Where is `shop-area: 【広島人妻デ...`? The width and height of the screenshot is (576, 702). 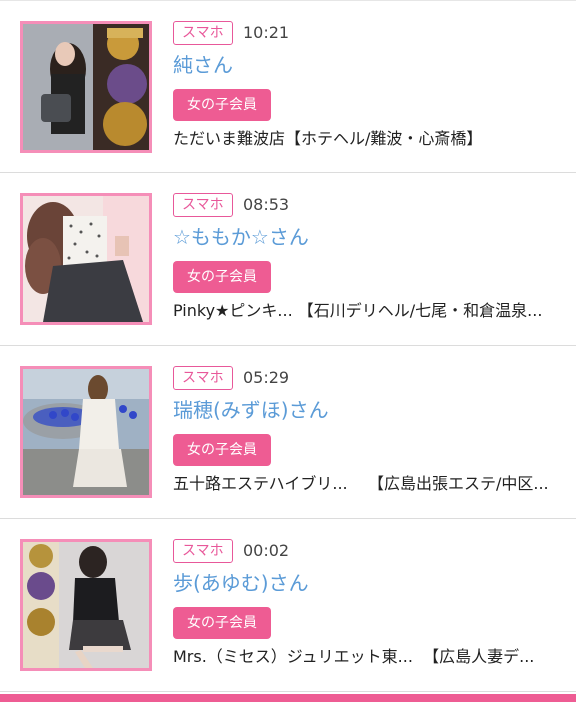 shop-area: 【広島人妻デ... is located at coordinates (479, 656).